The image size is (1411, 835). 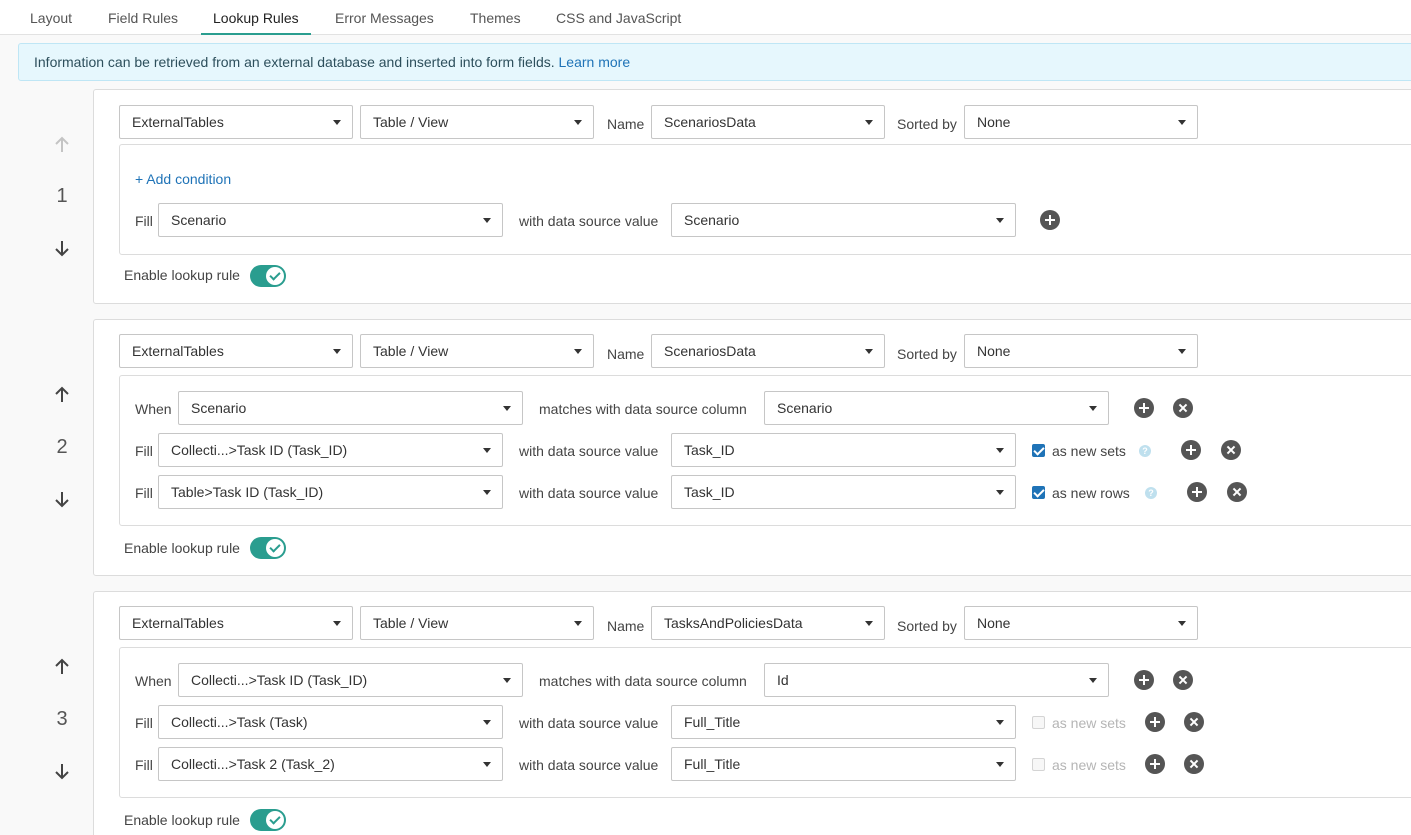 I want to click on rule-number: 3, so click(x=62, y=719).